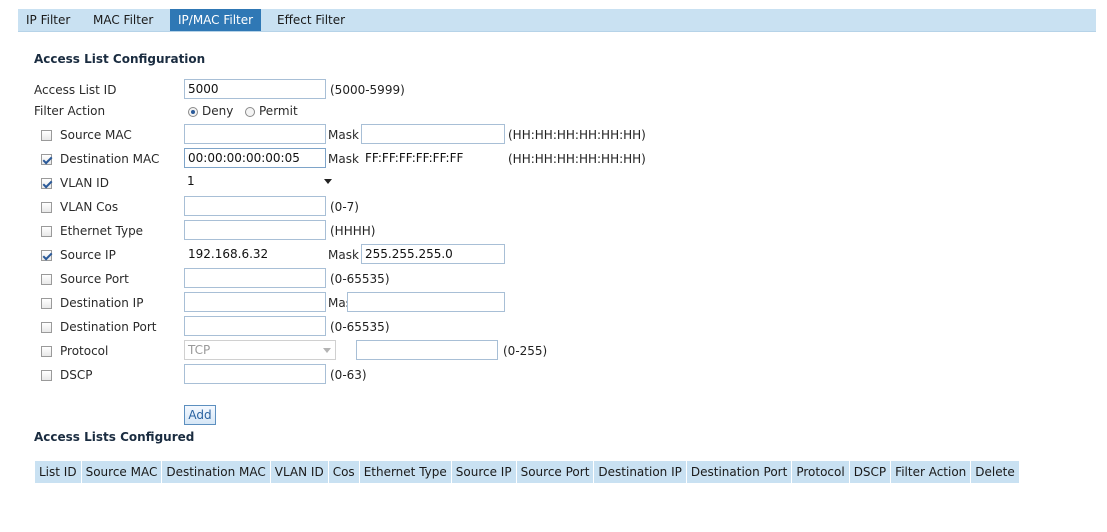  What do you see at coordinates (58, 472) in the screenshot?
I see `column-header: List ID` at bounding box center [58, 472].